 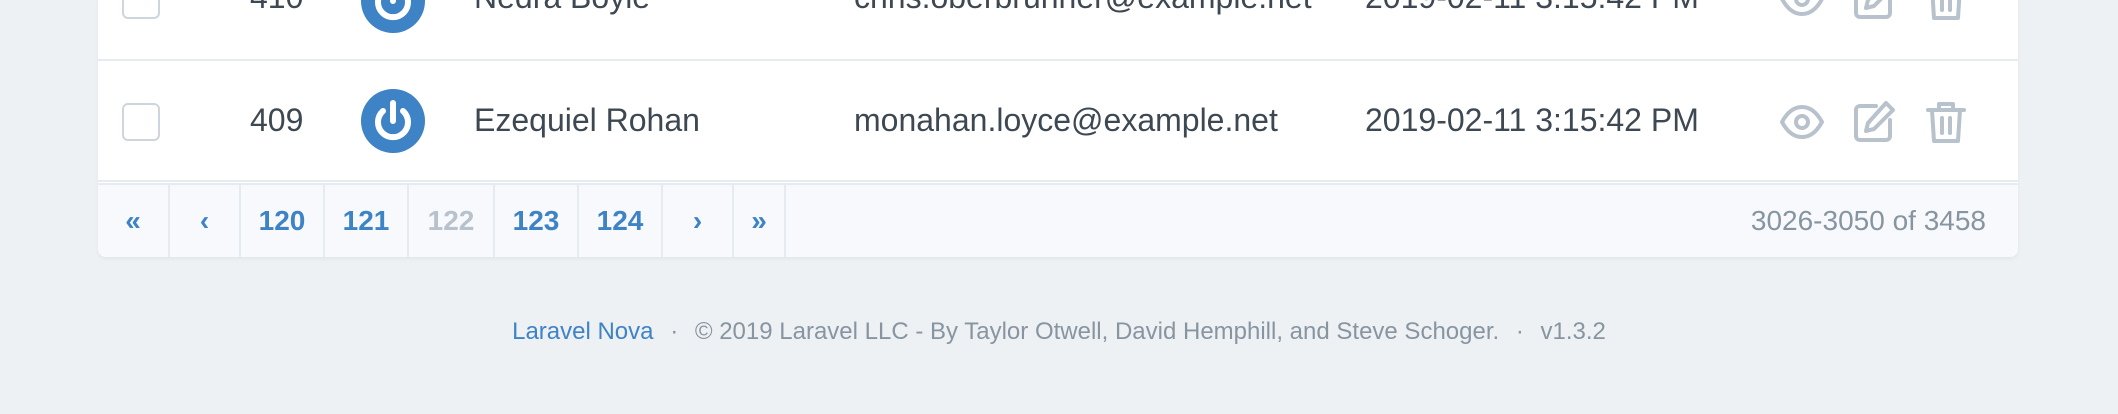 I want to click on page-button-120: 120, so click(x=283, y=221).